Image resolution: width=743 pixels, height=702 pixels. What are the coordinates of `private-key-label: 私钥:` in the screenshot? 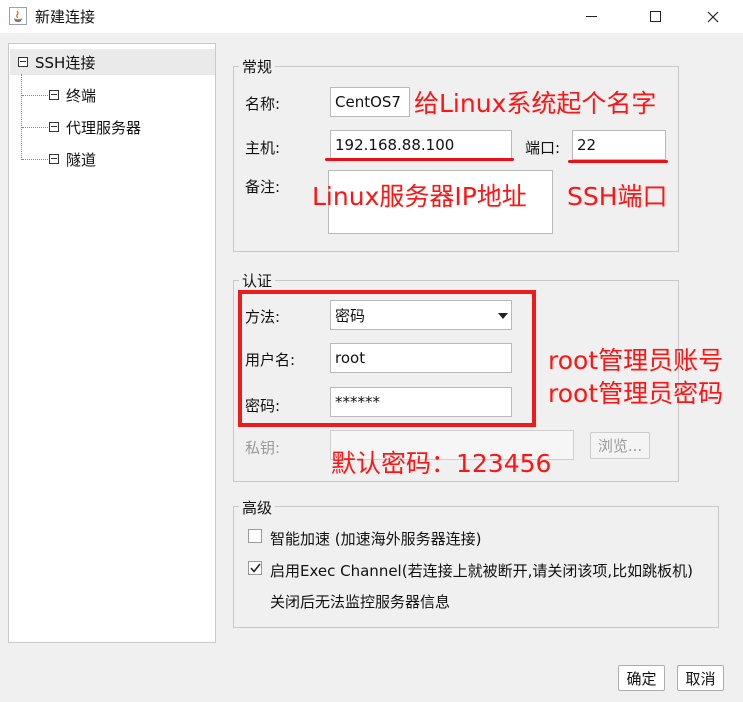 It's located at (263, 448).